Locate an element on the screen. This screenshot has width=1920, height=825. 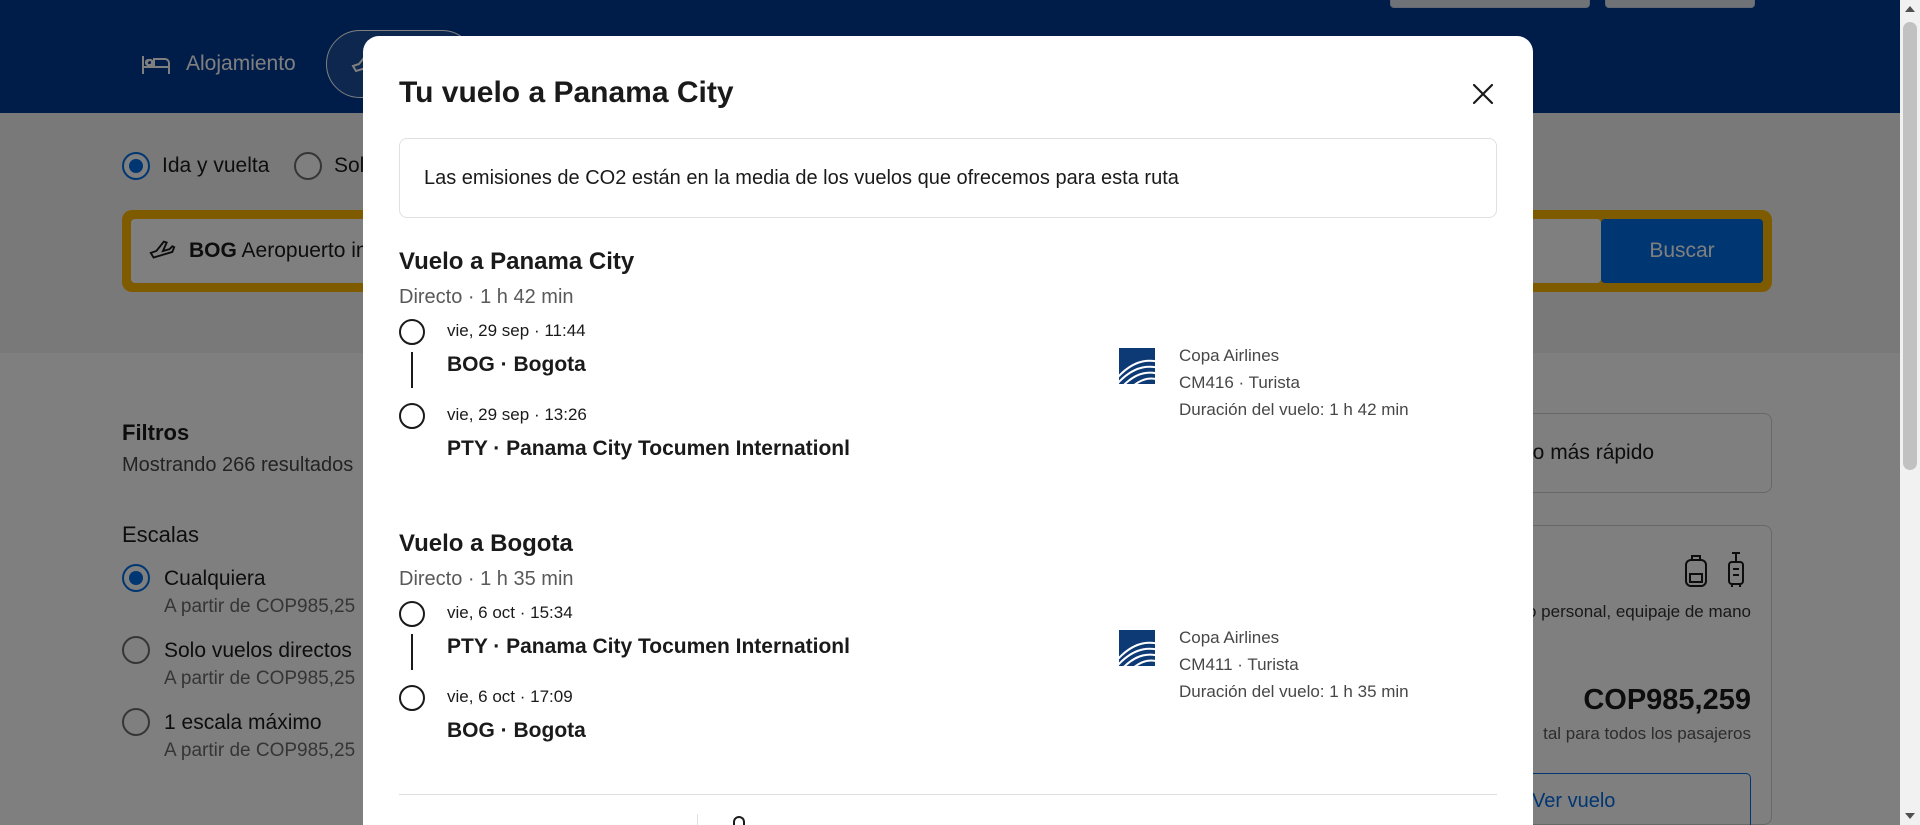
stop-time: vie, 29 sep · 13:26 is located at coordinates (517, 414).